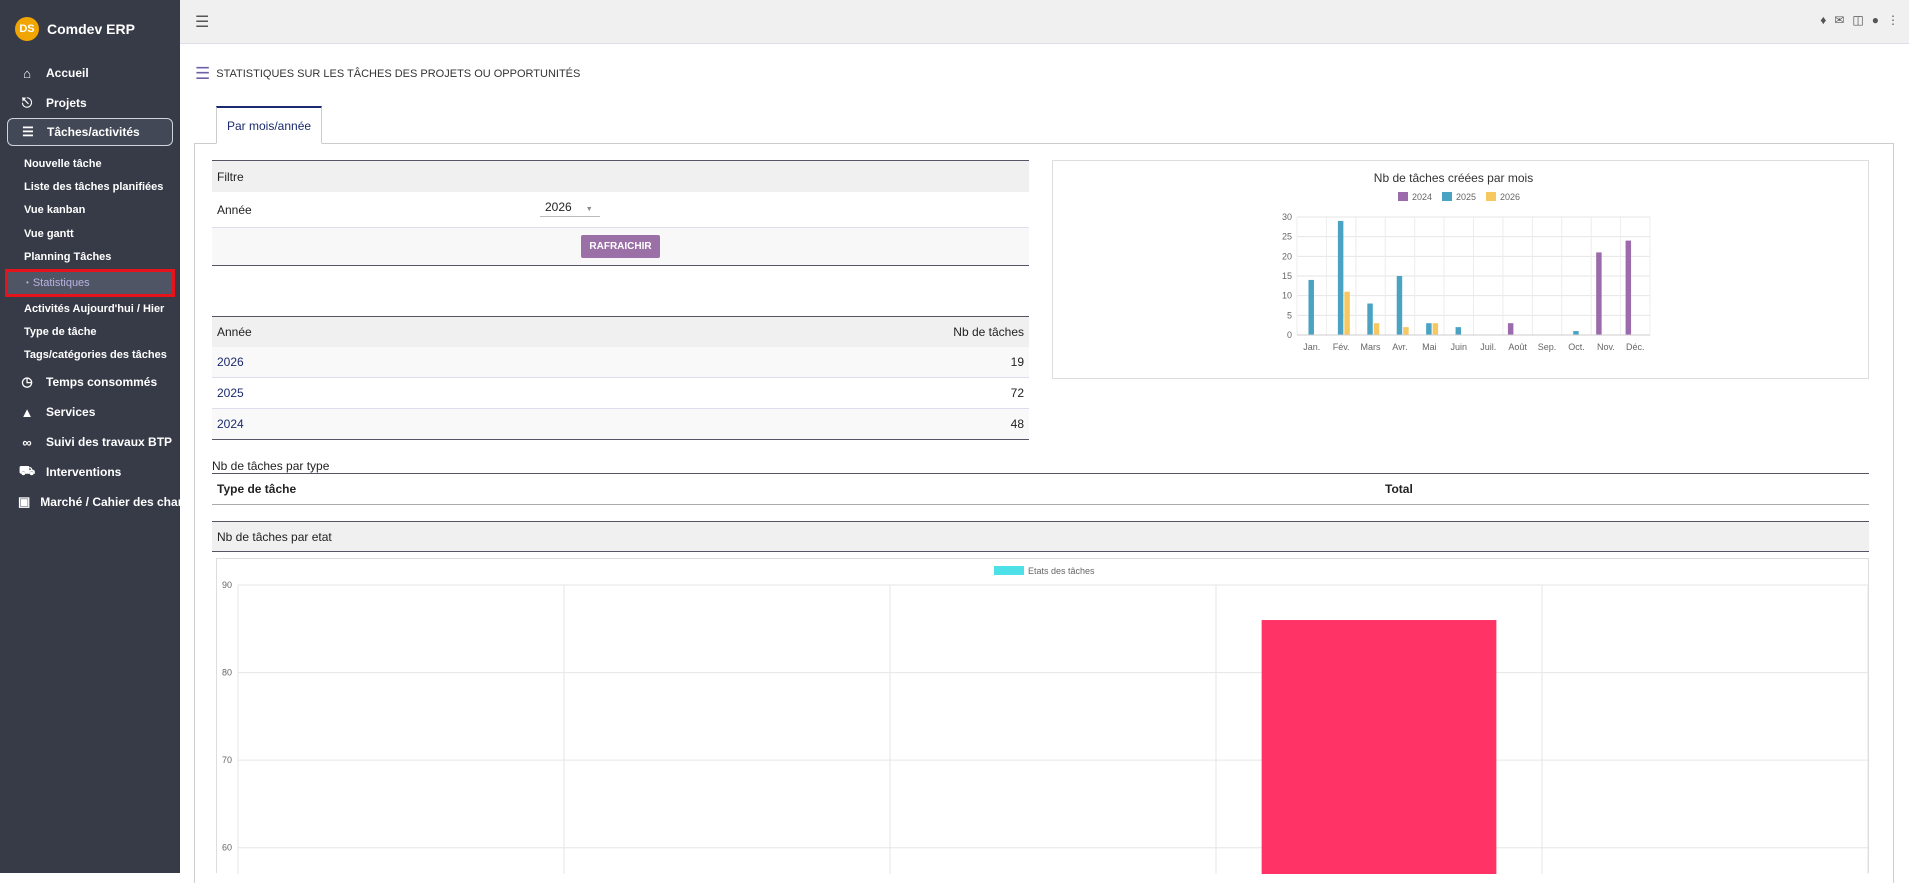  I want to click on tab-par-mois-annee: Par mois/année, so click(269, 125).